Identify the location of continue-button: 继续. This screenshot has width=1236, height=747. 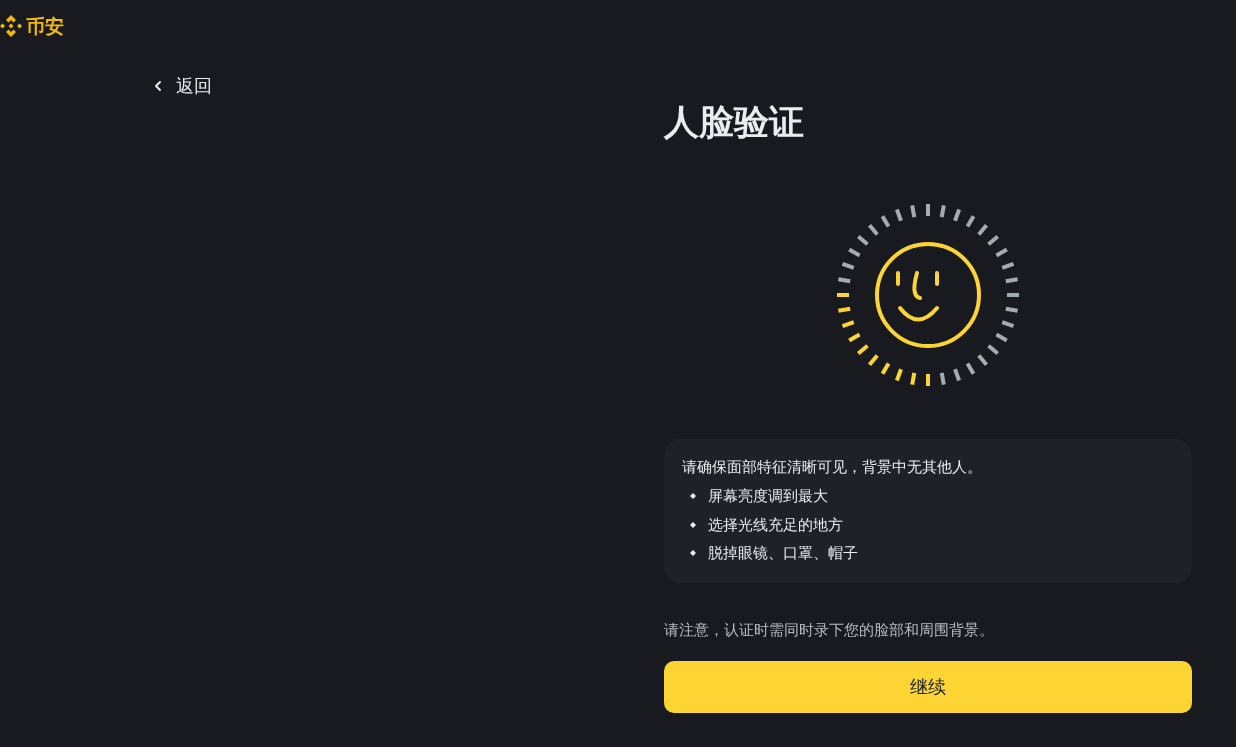
(928, 687).